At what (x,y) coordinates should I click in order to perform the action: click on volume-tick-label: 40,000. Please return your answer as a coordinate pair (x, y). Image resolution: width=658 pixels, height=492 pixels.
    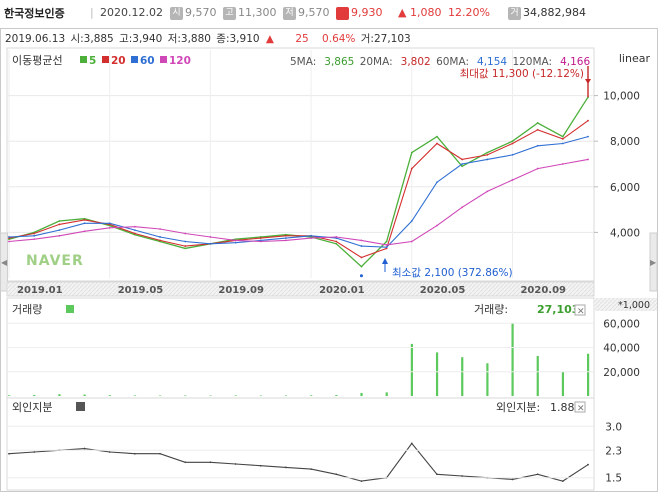
    Looking at the image, I should click on (621, 349).